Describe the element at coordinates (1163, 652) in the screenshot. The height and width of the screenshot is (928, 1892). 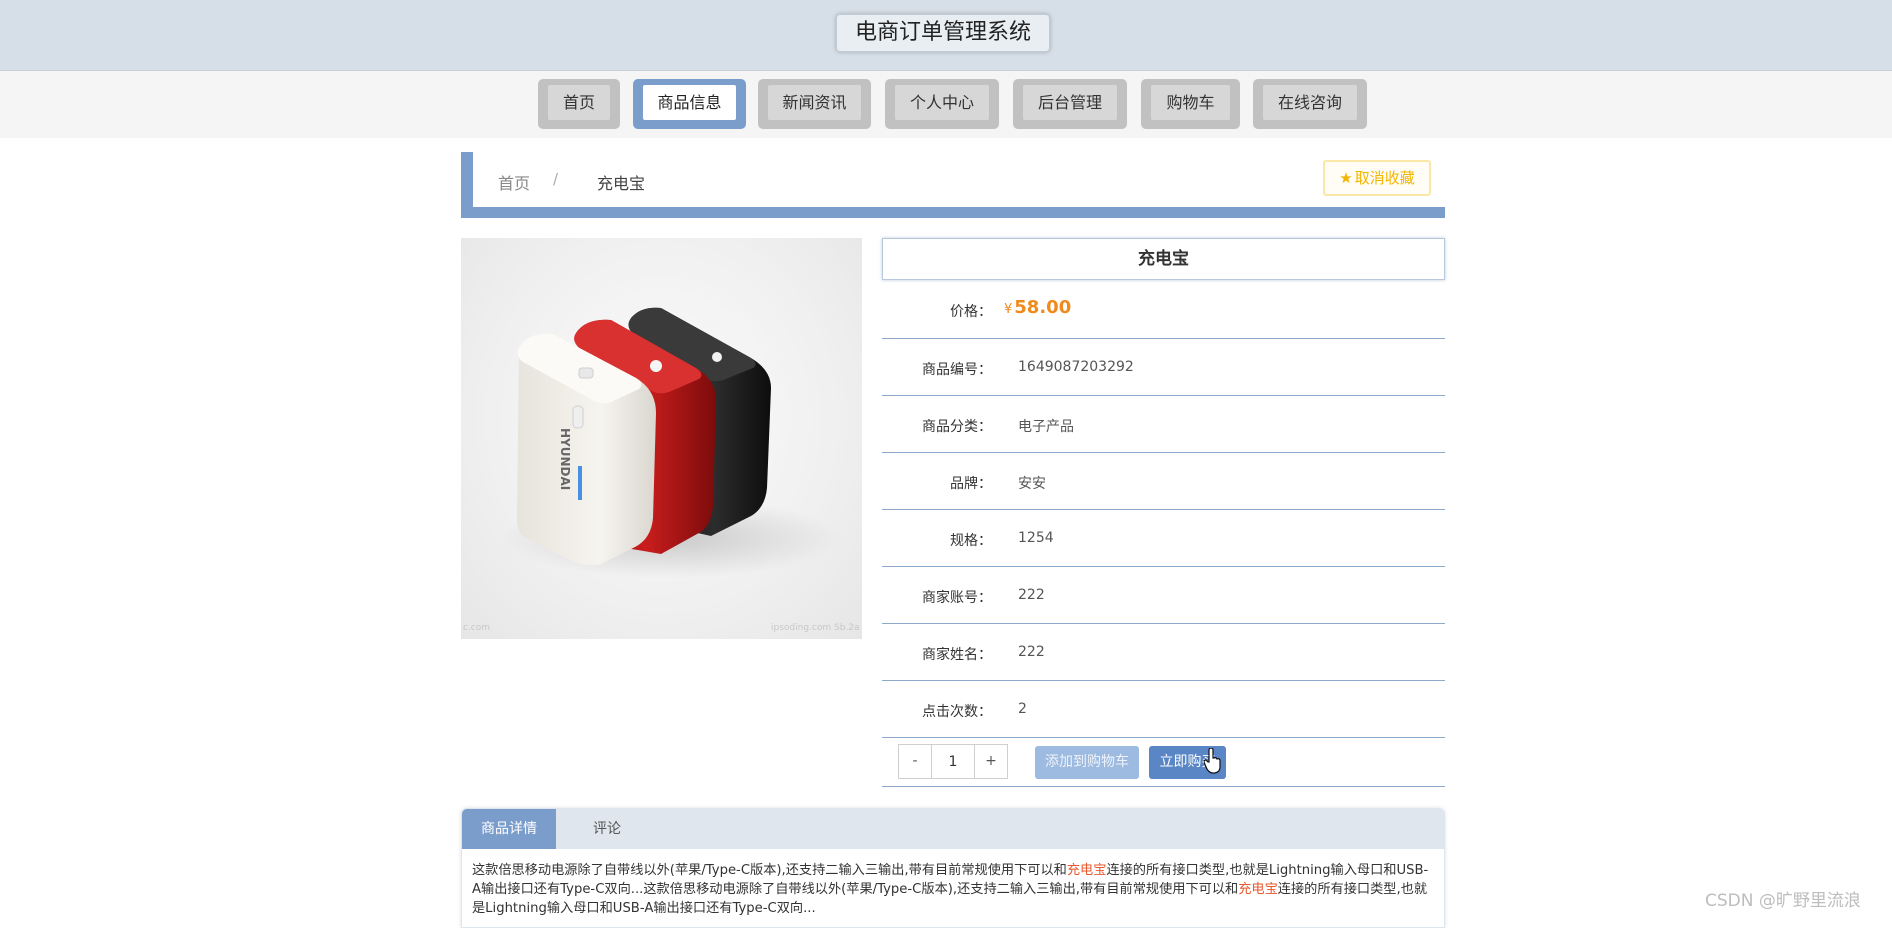
I see `info-row-merchant-name: 商家姓名： 222` at that location.